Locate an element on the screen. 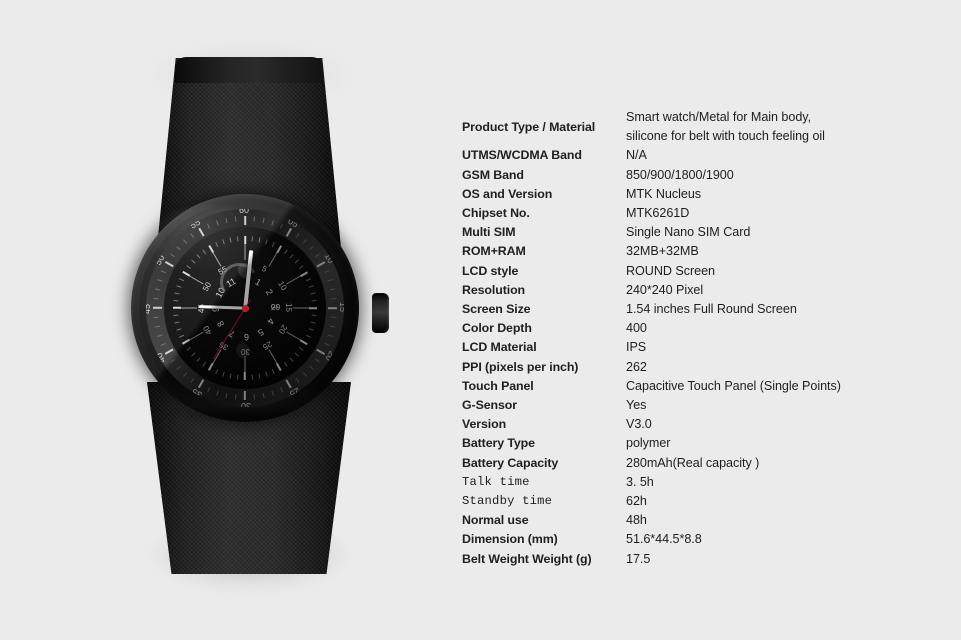 The image size is (961, 640). spec-label: Touch Panel is located at coordinates (498, 385).